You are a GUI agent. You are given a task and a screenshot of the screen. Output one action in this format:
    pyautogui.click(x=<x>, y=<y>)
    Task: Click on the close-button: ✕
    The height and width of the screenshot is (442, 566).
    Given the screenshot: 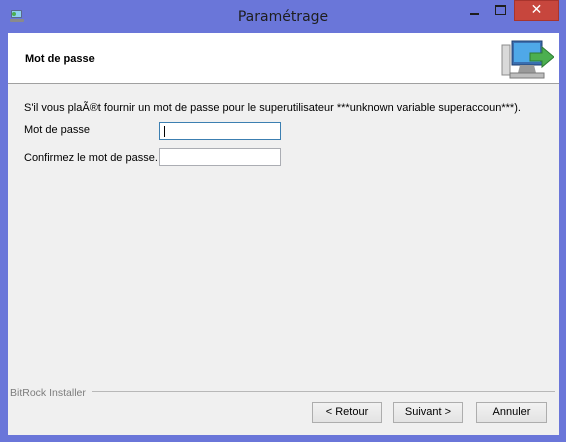 What is the action you would take?
    pyautogui.click(x=536, y=10)
    